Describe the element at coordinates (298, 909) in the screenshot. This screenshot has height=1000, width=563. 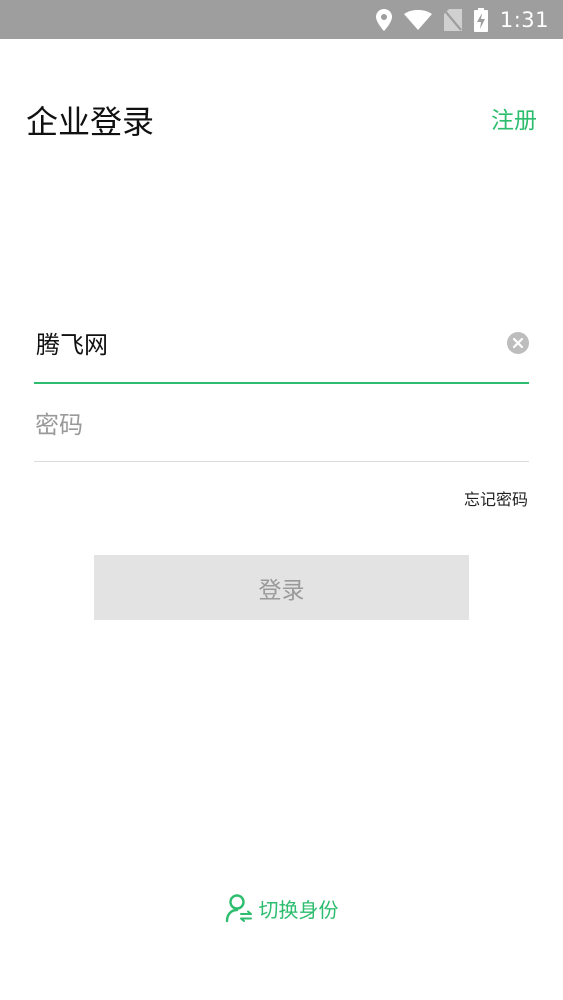
I see `switch-identity-label: 切换身份` at that location.